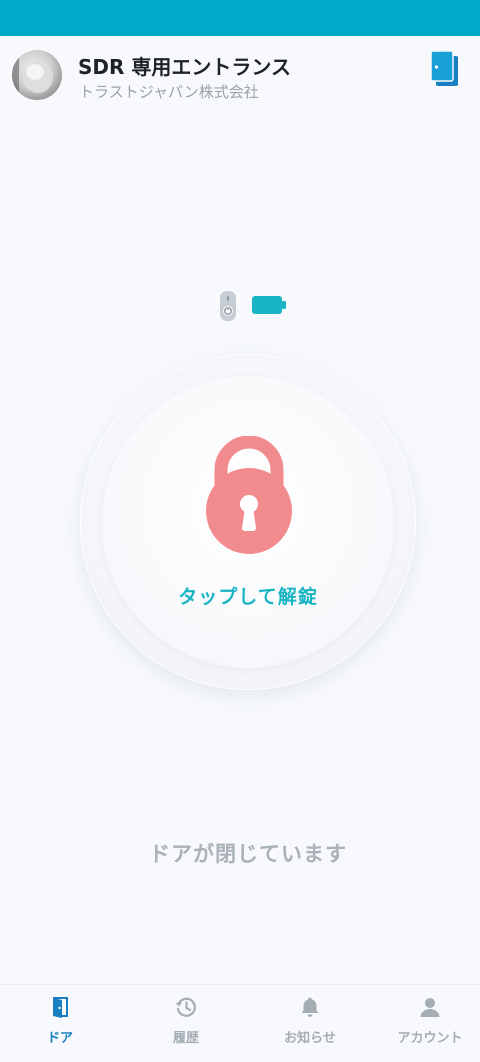 The width and height of the screenshot is (480, 1062). I want to click on nav-item-account: アカウント, so click(425, 1023).